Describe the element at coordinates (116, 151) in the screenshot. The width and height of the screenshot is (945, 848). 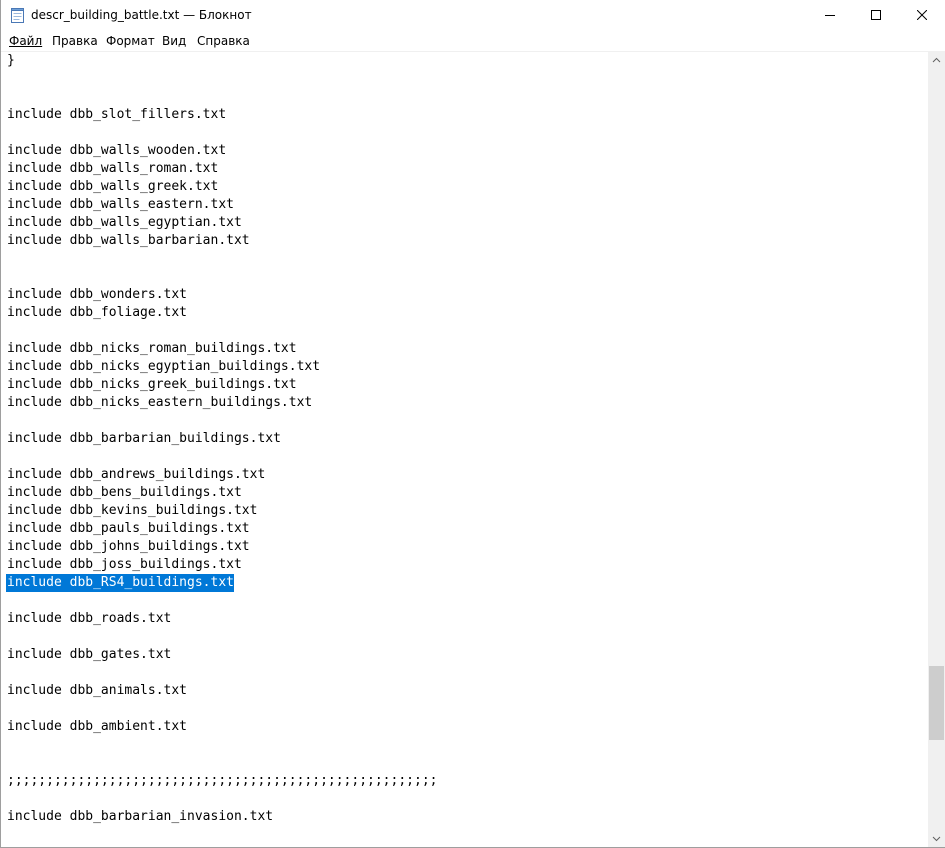
I see `text-line: include dbb_walls_wooden.txt` at that location.